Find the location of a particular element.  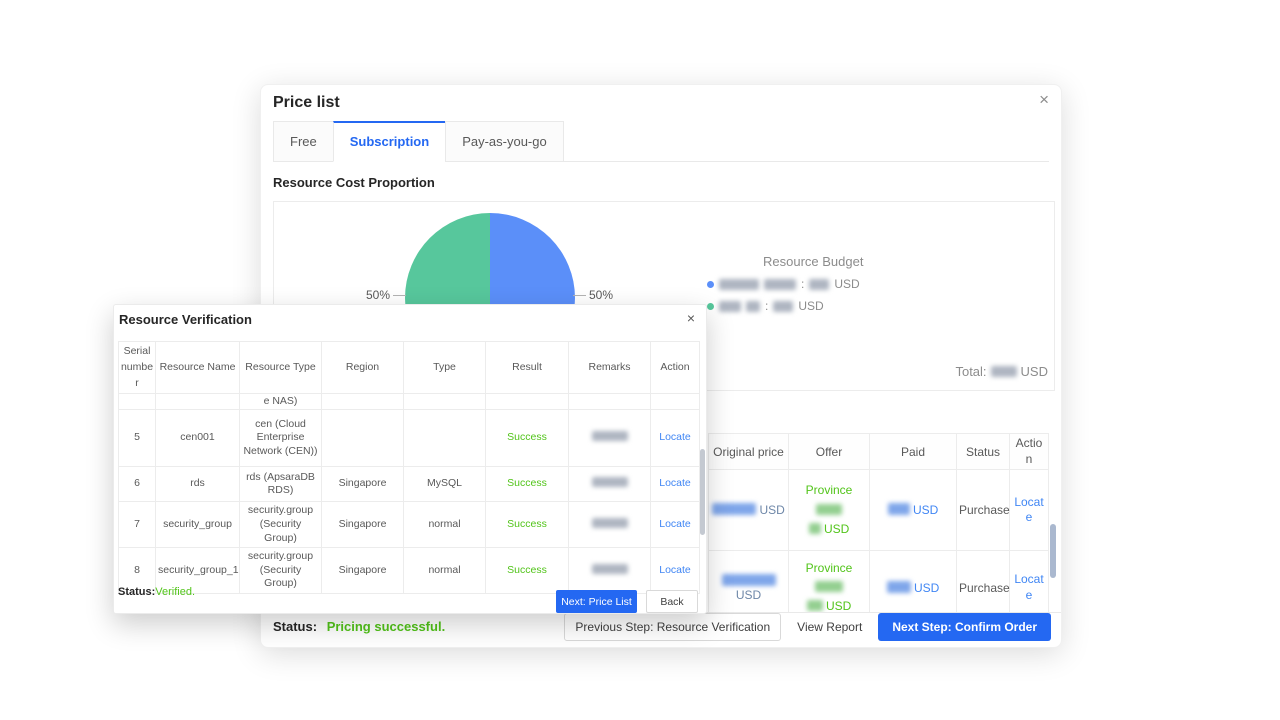

previous-step-button: Previous Step: Resource Verification is located at coordinates (673, 627).